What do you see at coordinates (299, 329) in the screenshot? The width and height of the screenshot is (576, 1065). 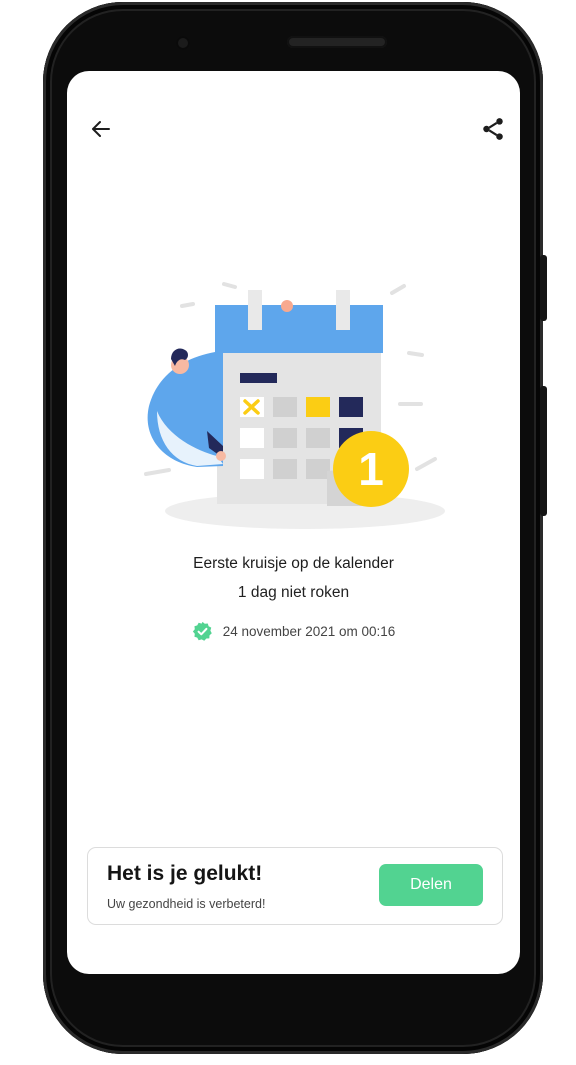 I see `calendar-header` at bounding box center [299, 329].